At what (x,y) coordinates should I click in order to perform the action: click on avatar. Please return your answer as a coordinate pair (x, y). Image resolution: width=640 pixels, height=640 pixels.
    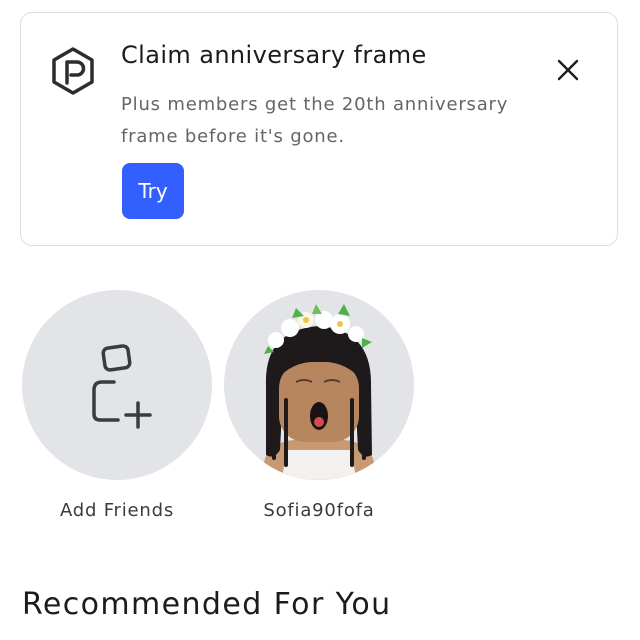
    Looking at the image, I should click on (319, 385).